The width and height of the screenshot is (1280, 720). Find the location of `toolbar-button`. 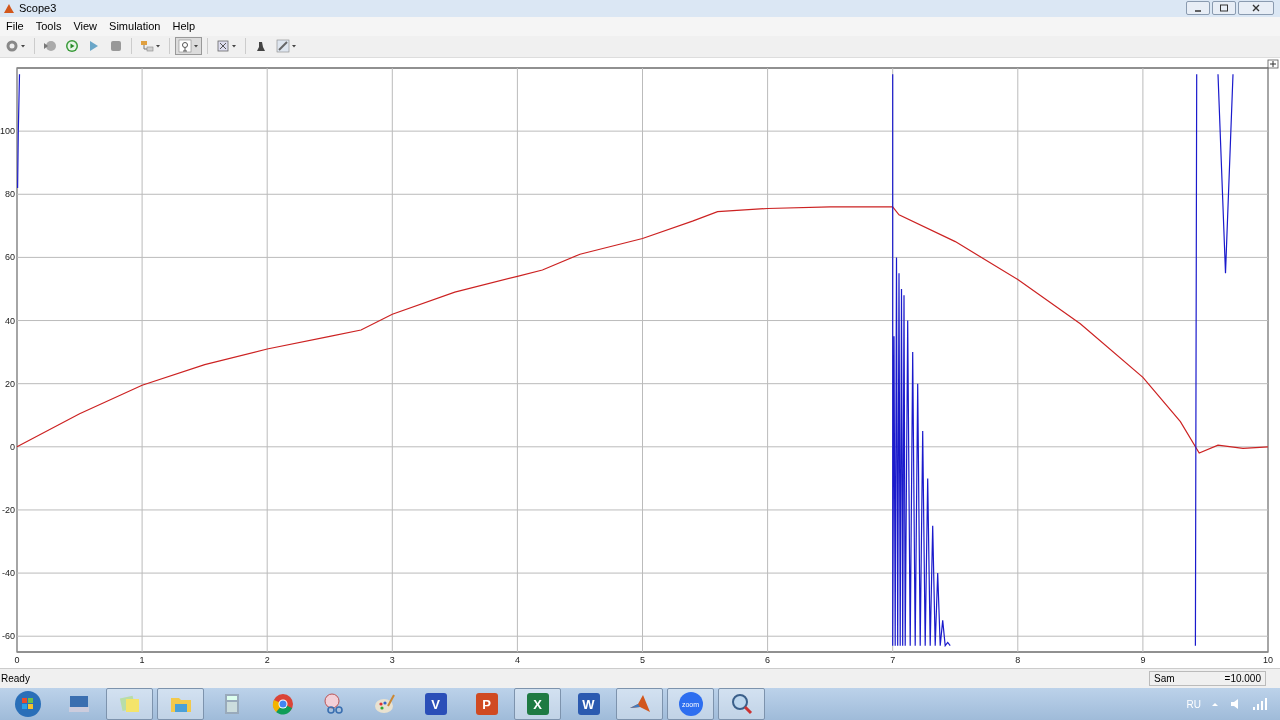

toolbar-button is located at coordinates (188, 46).